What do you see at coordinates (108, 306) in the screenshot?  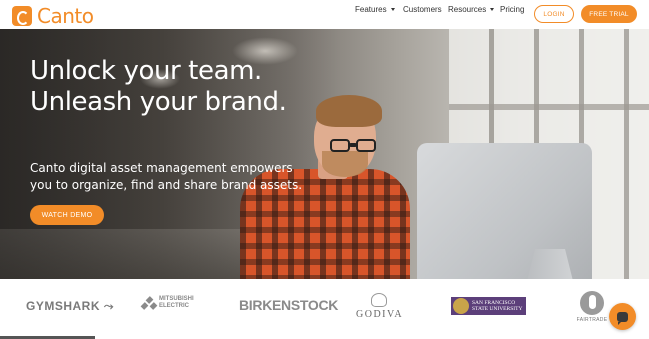 I see `gymshark-icon: ⤳` at bounding box center [108, 306].